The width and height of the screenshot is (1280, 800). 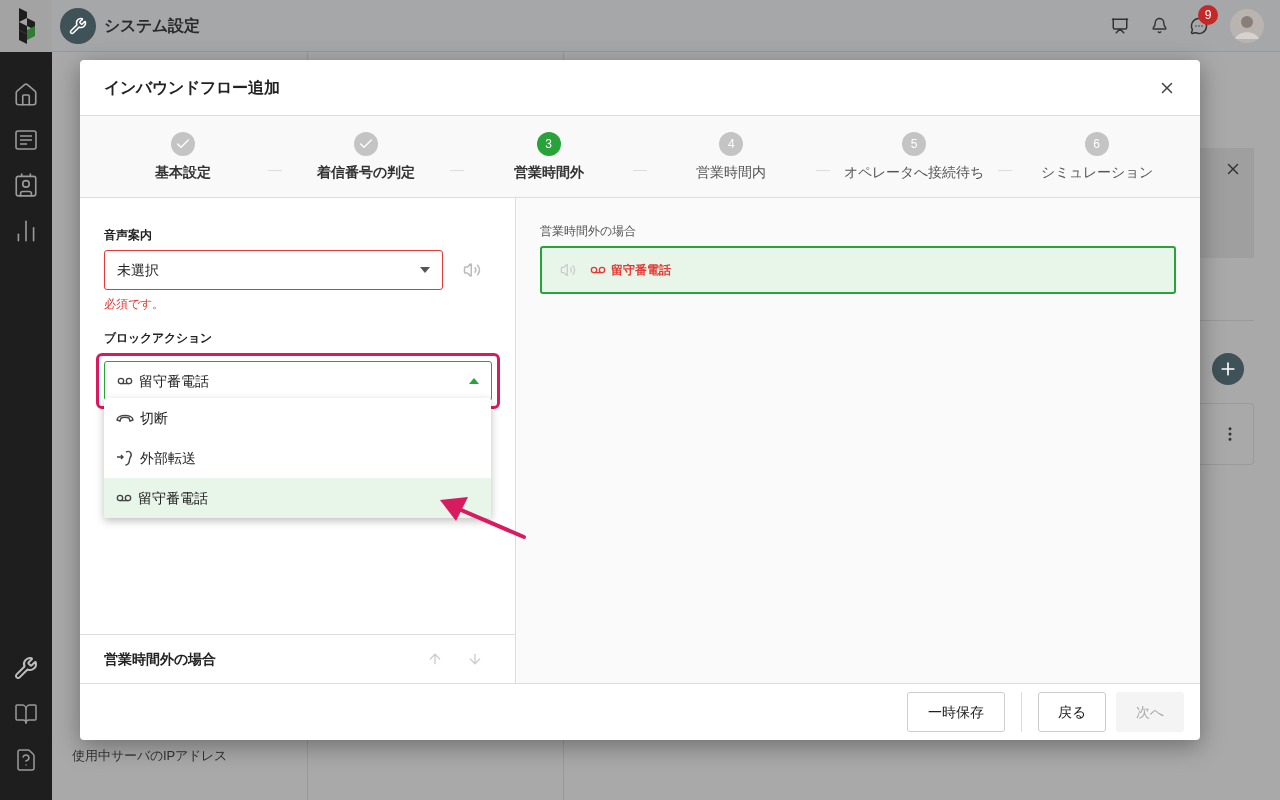 I want to click on step-label: 営業時間外, so click(x=548, y=172).